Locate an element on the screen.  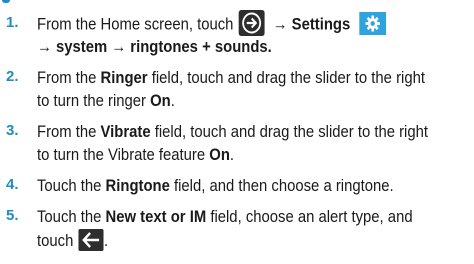
circle-arrow-right-icon is located at coordinates (251, 23).